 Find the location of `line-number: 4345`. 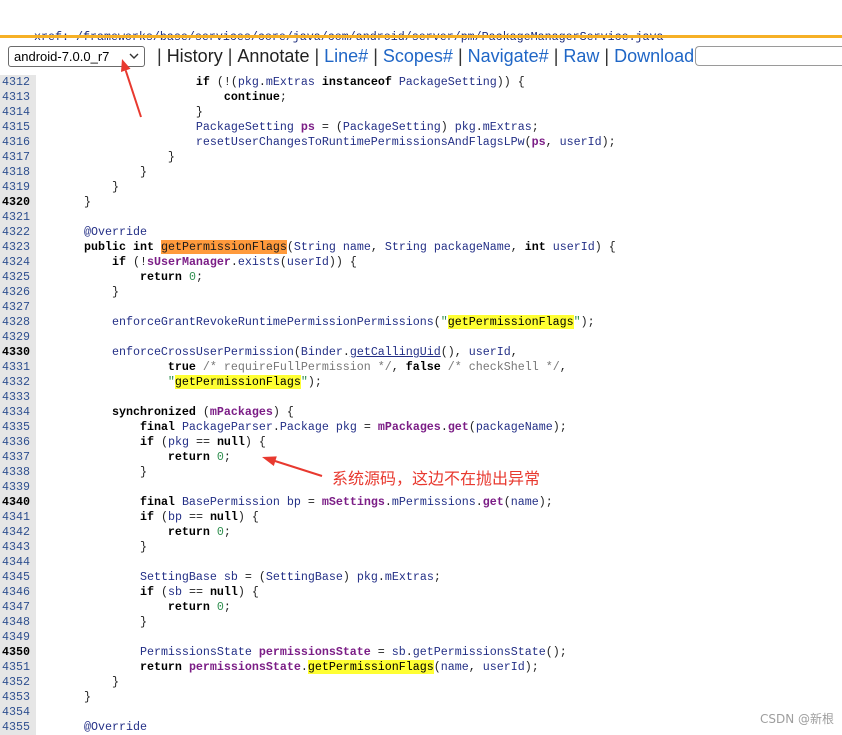

line-number: 4345 is located at coordinates (16, 577).